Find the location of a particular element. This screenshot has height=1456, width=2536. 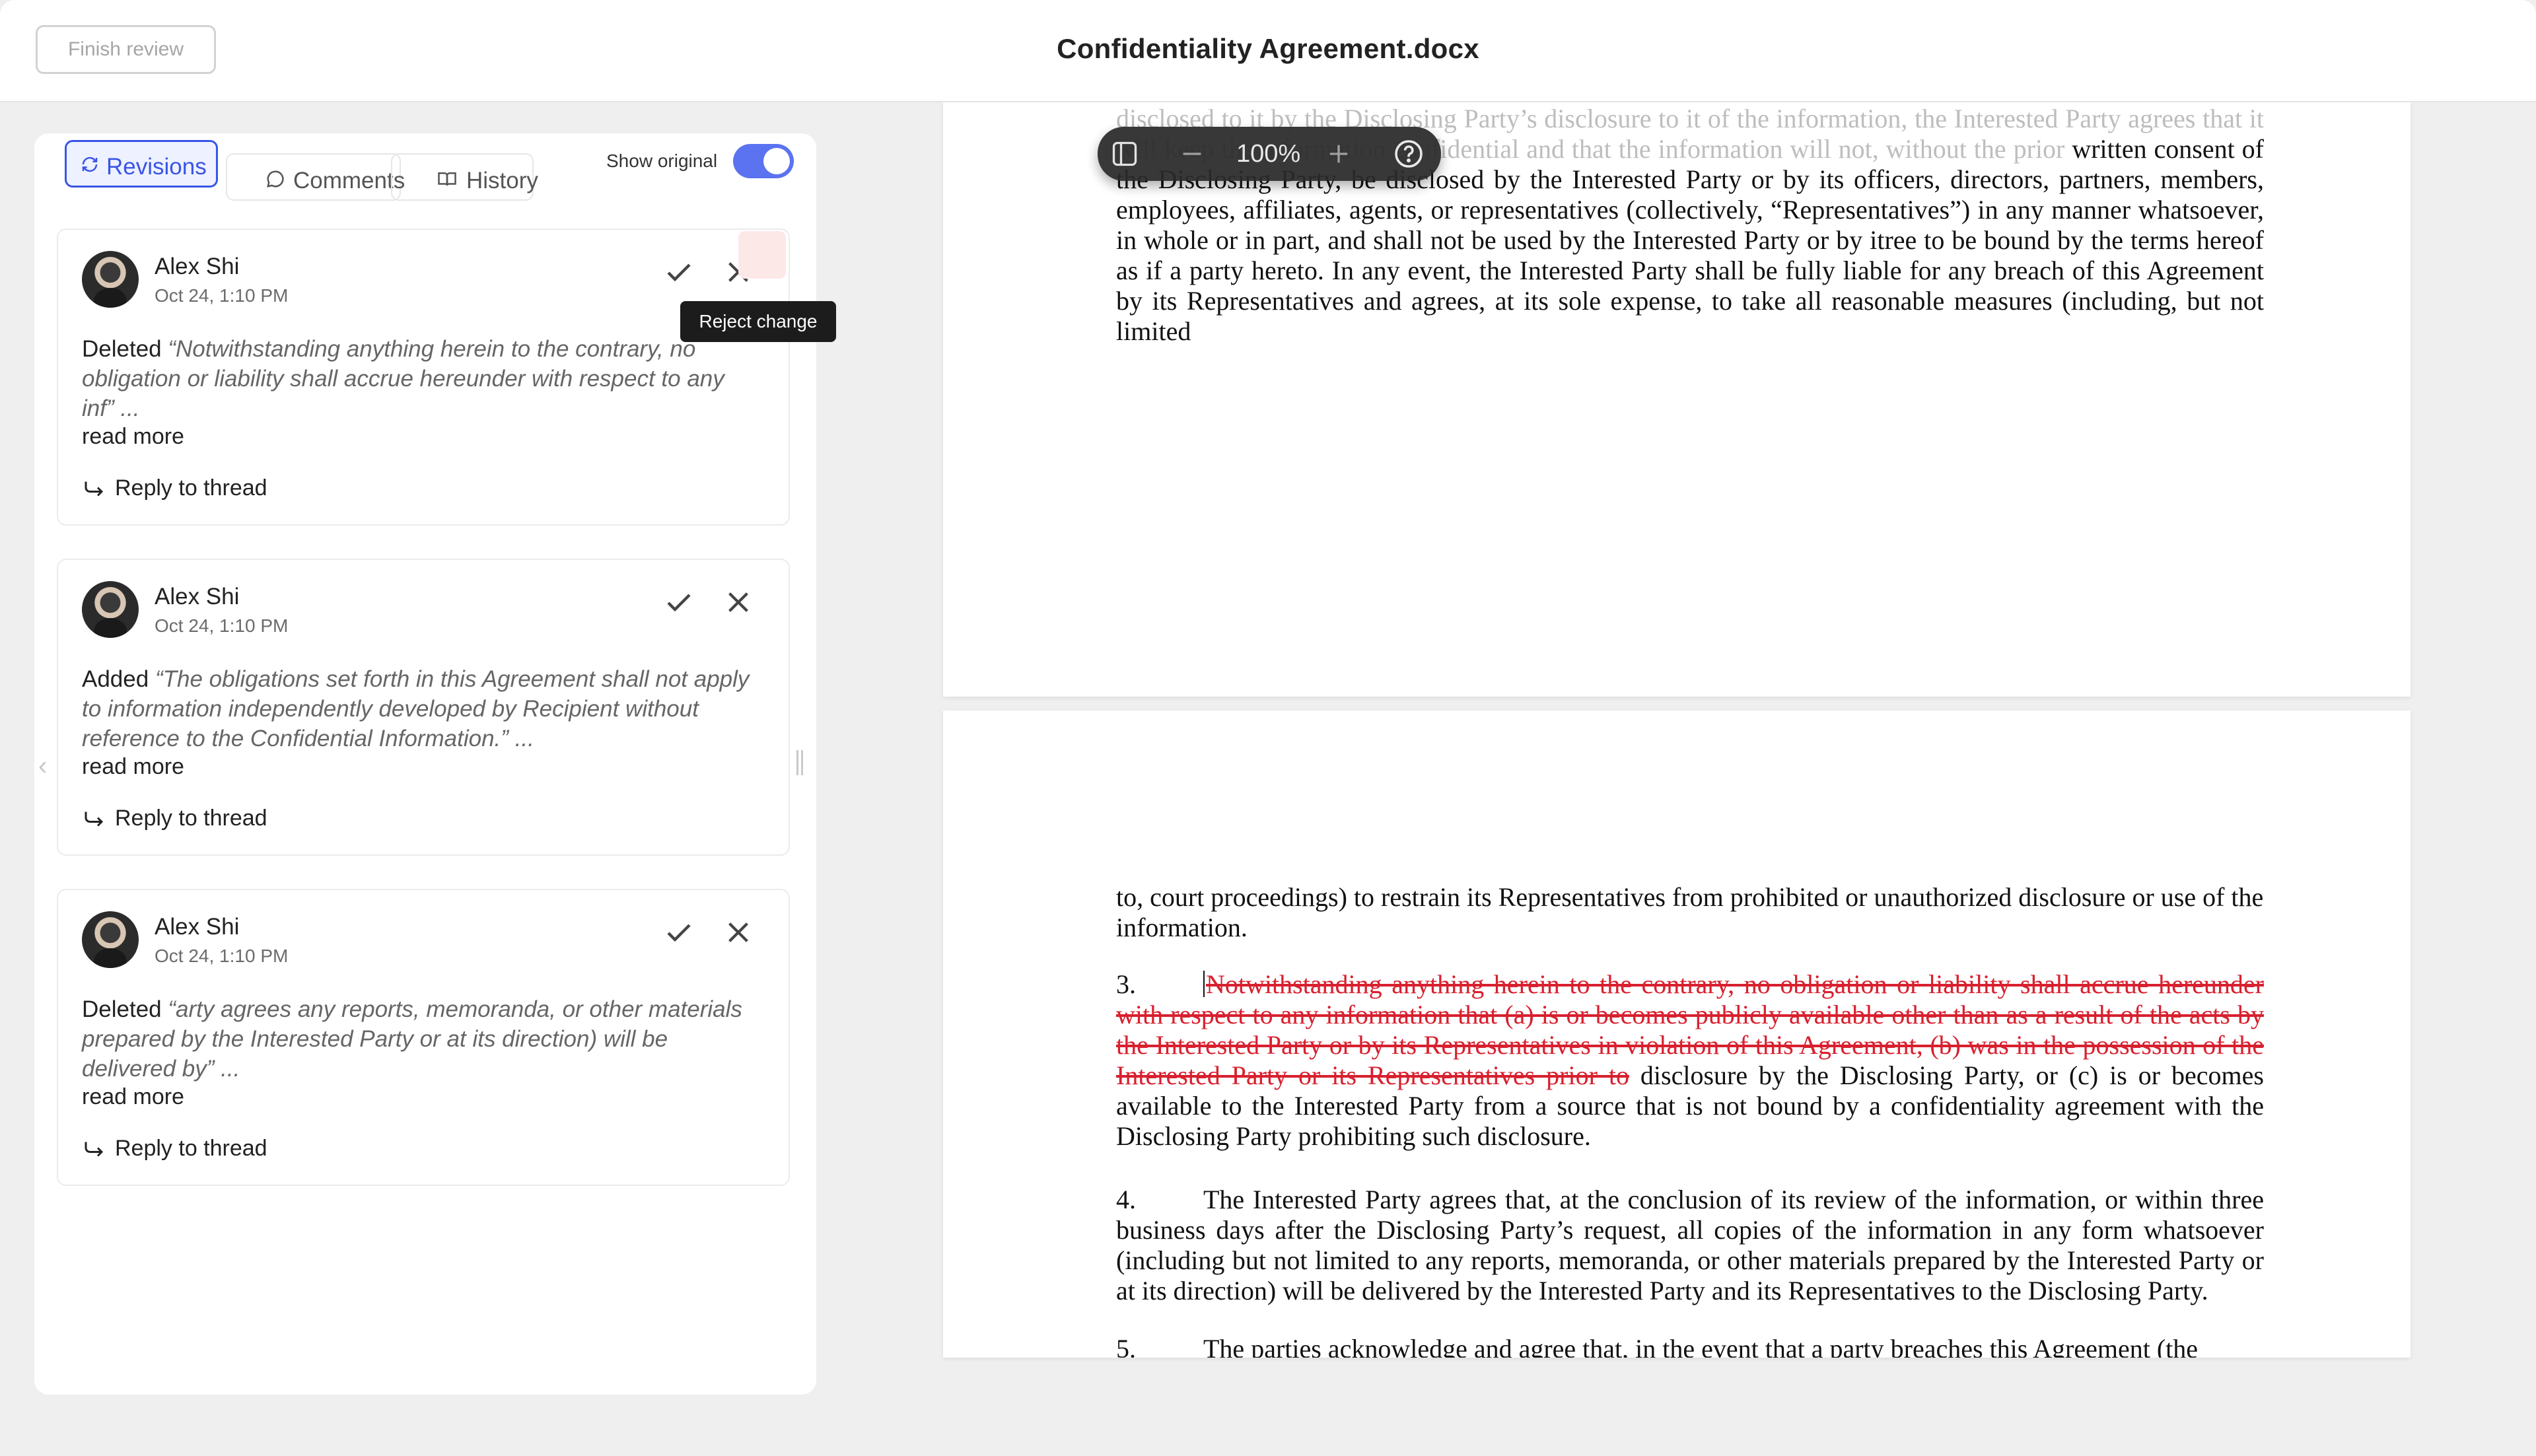

help-button is located at coordinates (1408, 154).